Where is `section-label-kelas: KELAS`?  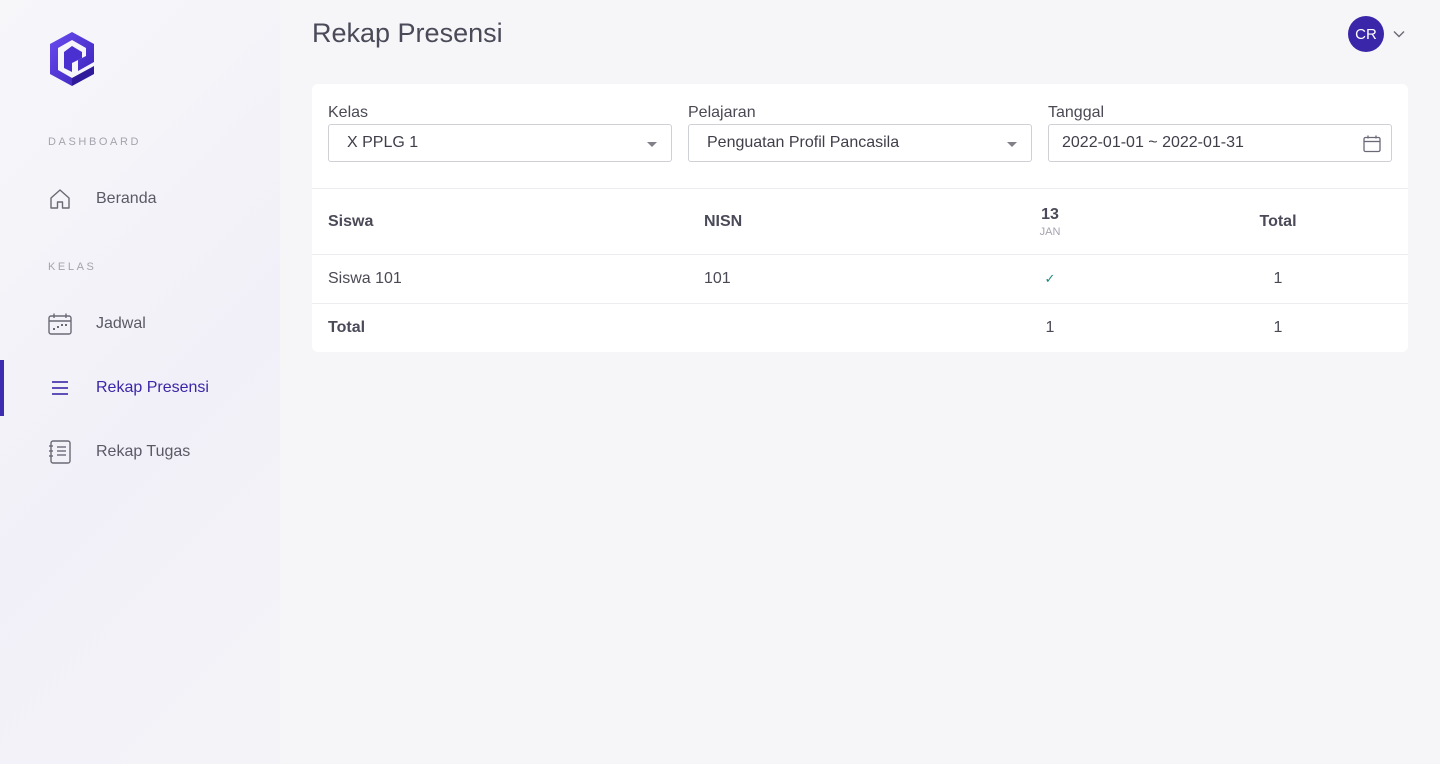 section-label-kelas: KELAS is located at coordinates (72, 267).